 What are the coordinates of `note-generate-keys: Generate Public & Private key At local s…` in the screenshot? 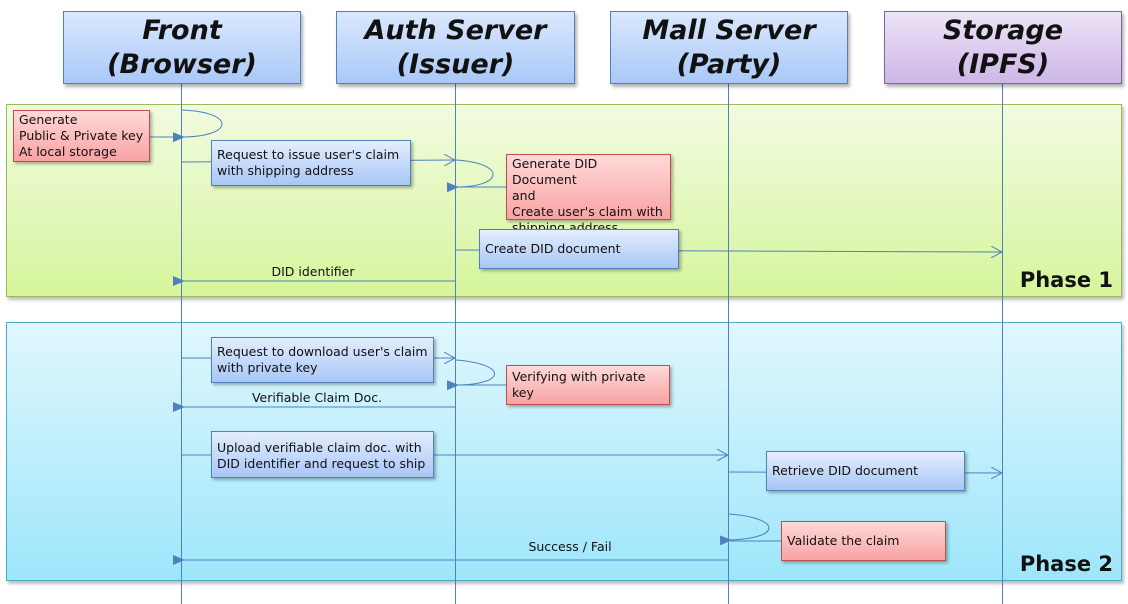 It's located at (81, 136).